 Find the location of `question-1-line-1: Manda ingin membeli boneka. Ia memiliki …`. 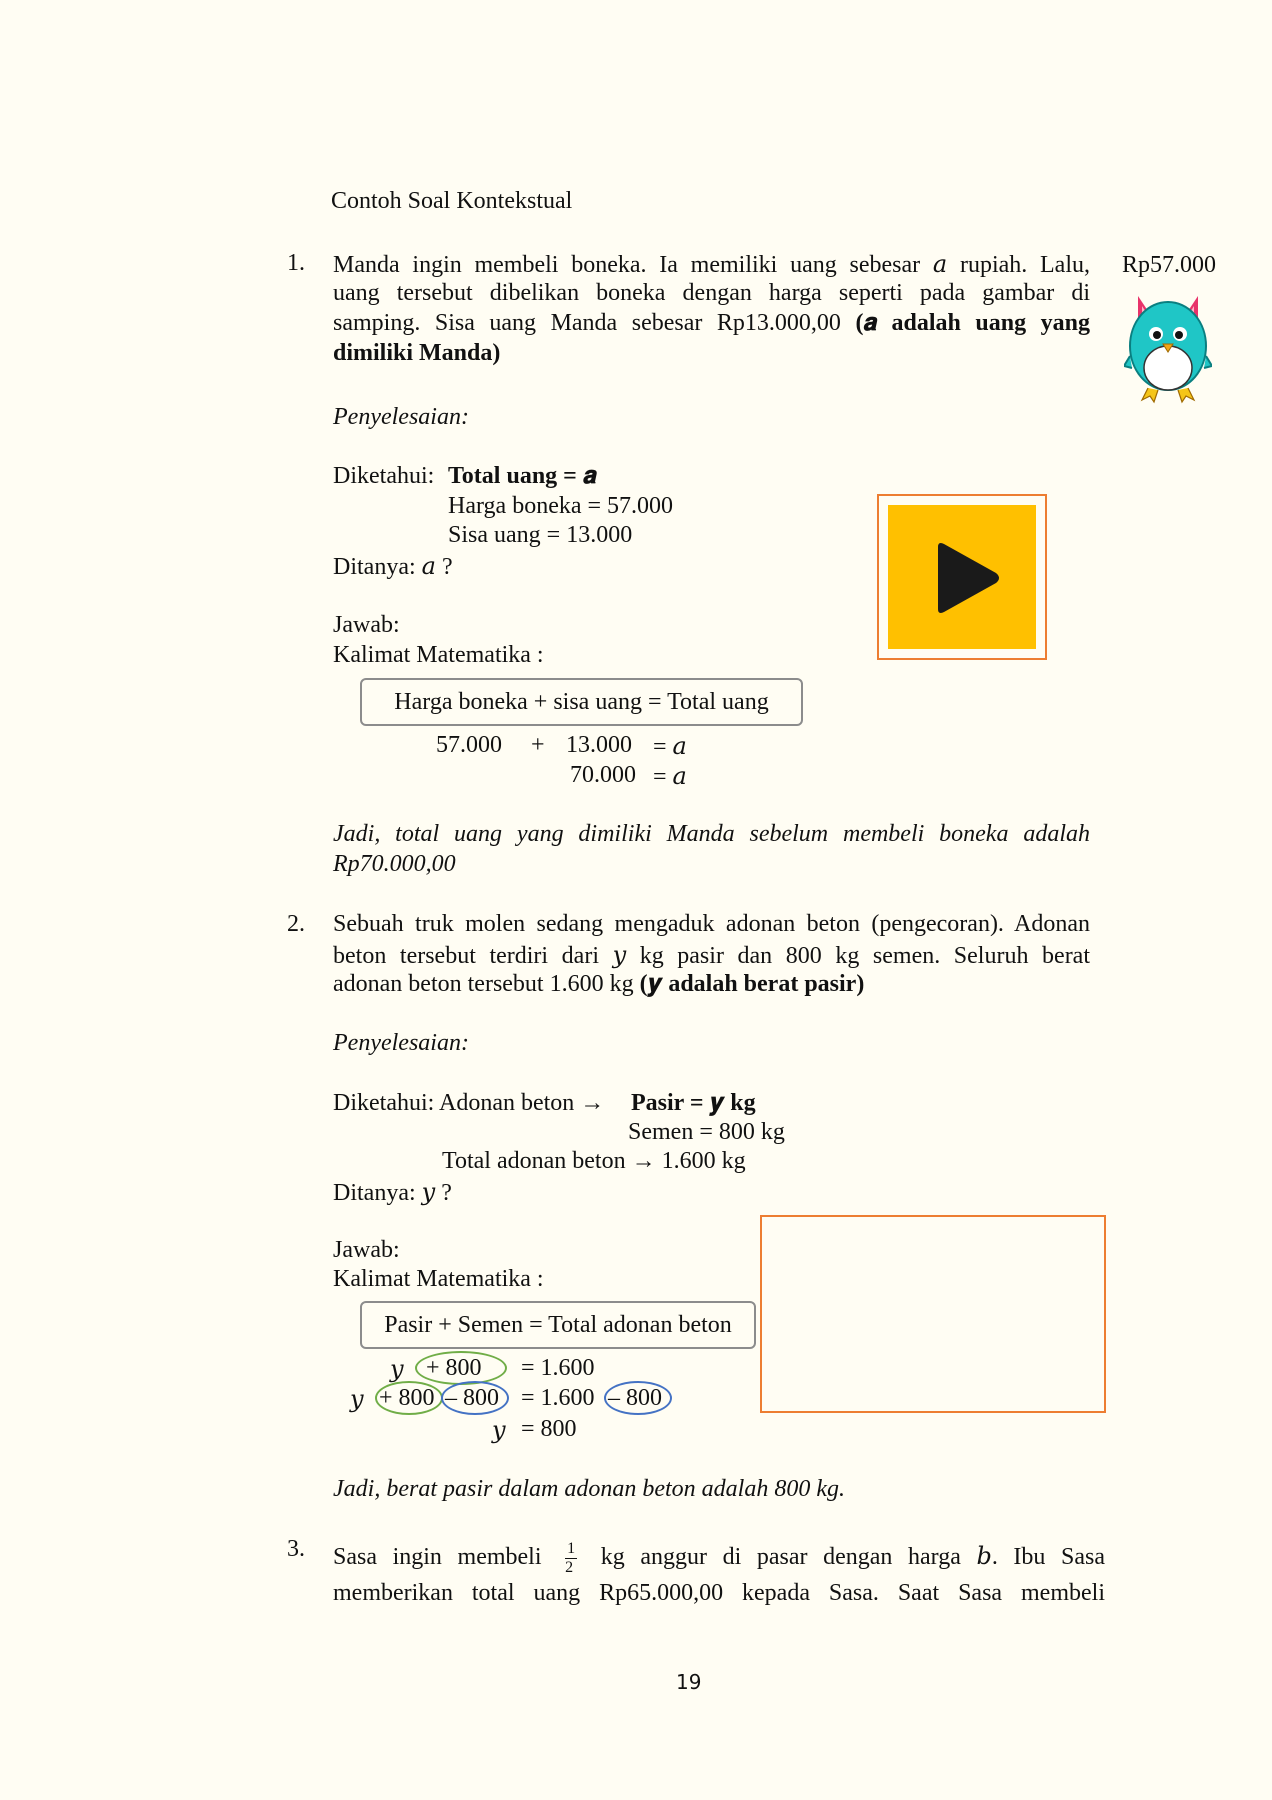

question-1-line-1: Manda ingin membeli boneka. Ia memiliki … is located at coordinates (711, 265).